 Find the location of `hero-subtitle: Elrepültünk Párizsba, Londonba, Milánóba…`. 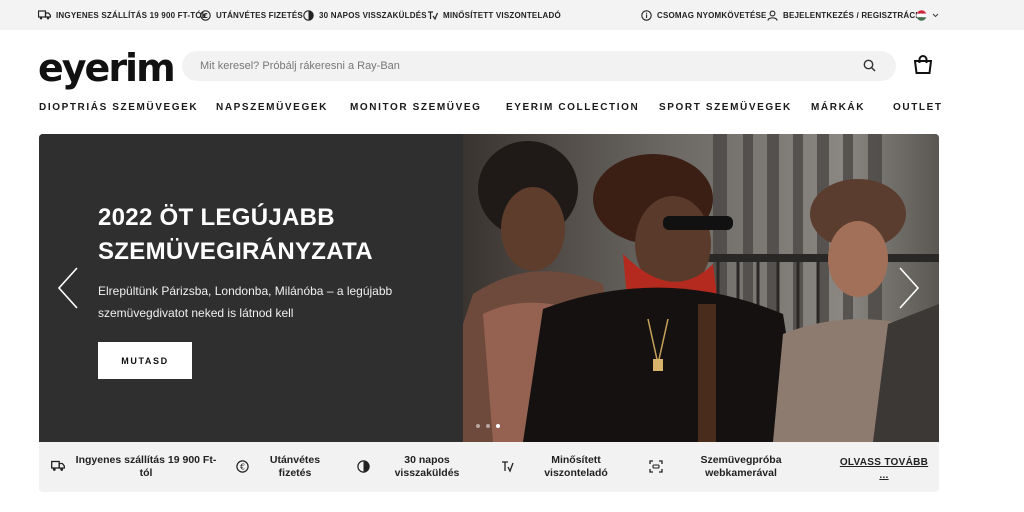

hero-subtitle: Elrepültünk Párizsba, Londonba, Milánóba… is located at coordinates (245, 302).